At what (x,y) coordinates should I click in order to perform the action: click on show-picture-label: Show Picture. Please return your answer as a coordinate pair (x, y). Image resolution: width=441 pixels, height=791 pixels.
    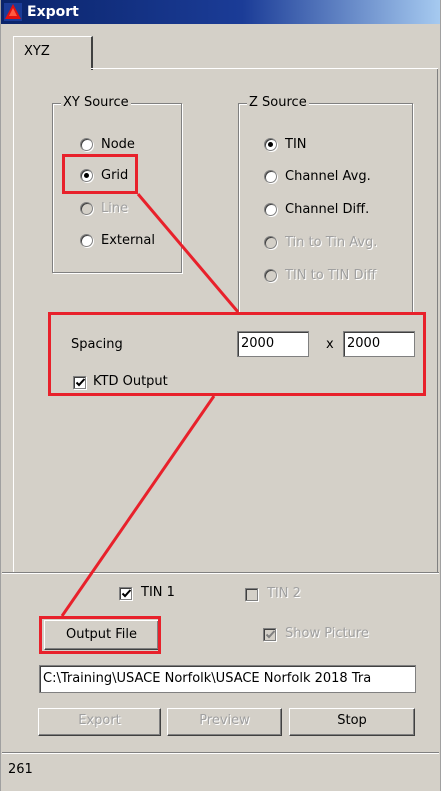
    Looking at the image, I should click on (327, 633).